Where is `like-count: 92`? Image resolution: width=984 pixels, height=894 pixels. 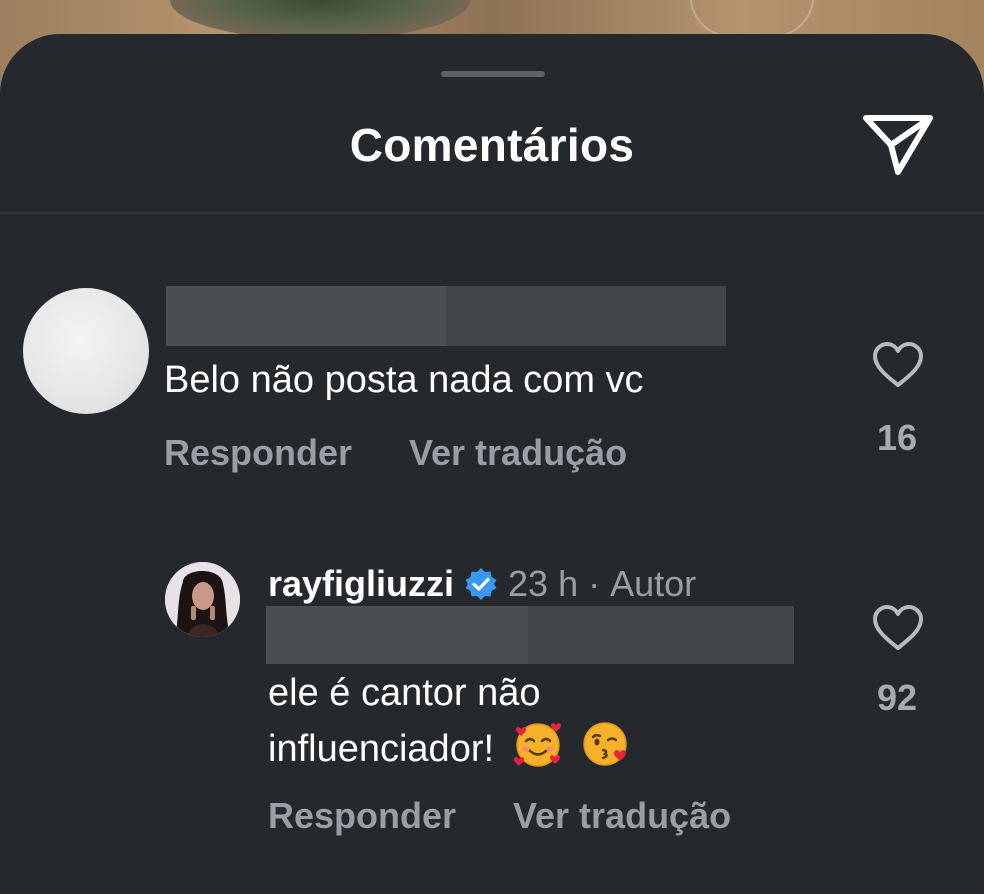
like-count: 92 is located at coordinates (897, 697).